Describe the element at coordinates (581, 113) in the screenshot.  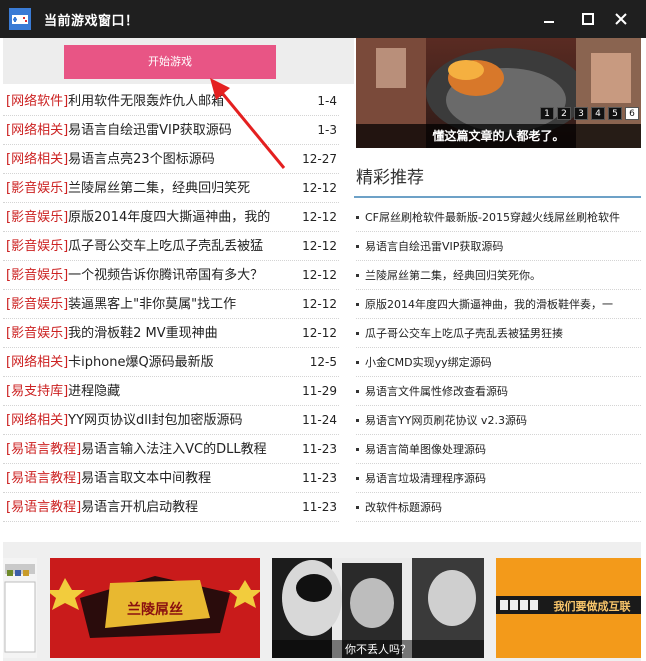
I see `pager-dot: 3` at that location.